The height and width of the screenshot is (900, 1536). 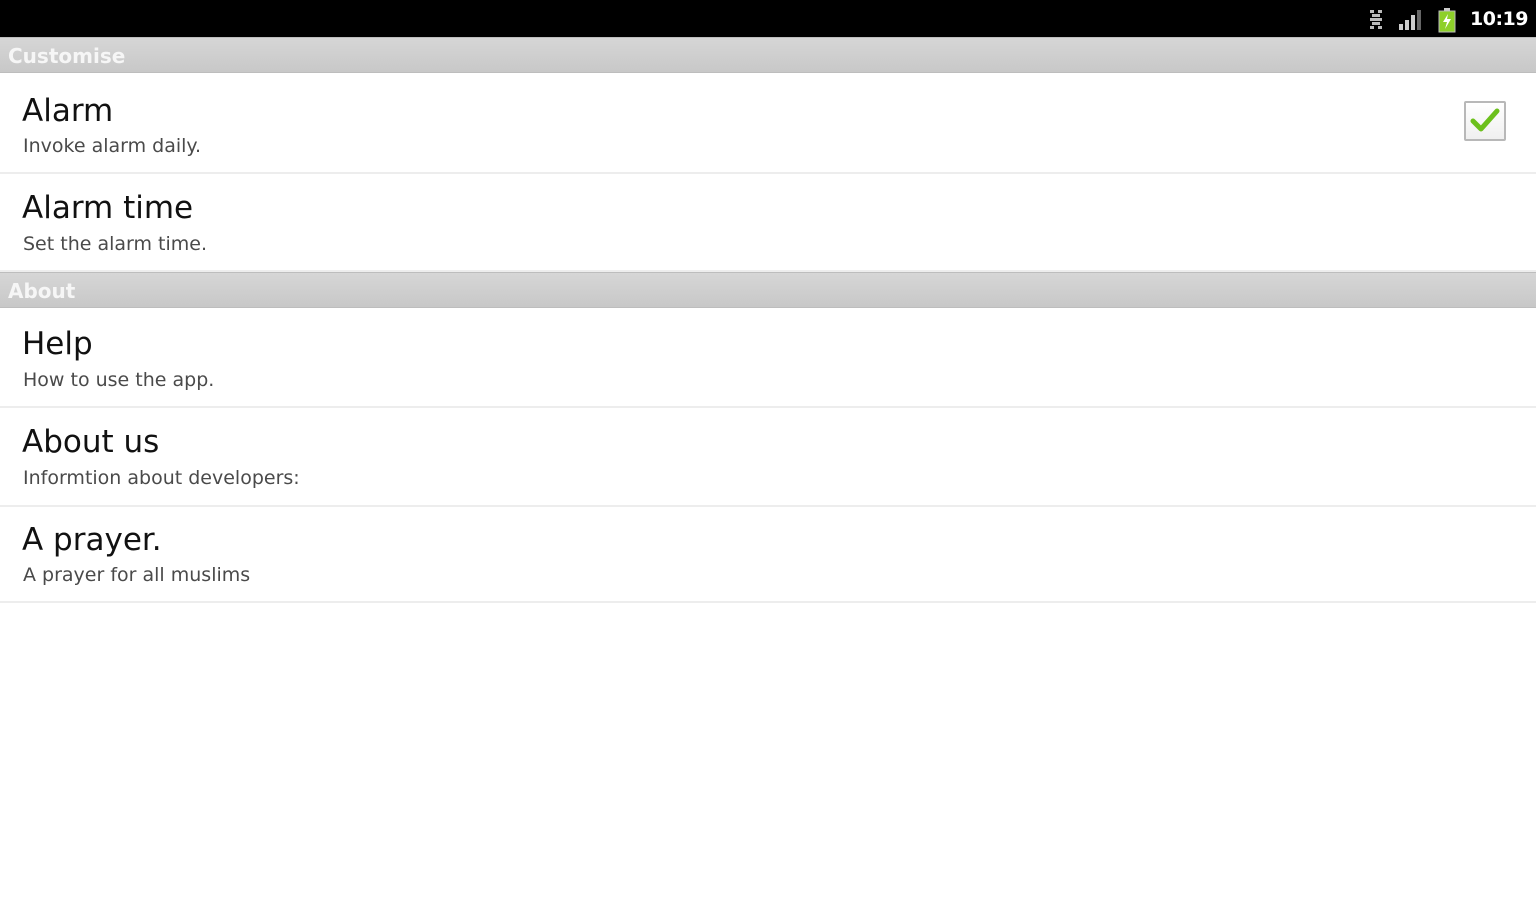 I want to click on signal-icon, so click(x=1411, y=19).